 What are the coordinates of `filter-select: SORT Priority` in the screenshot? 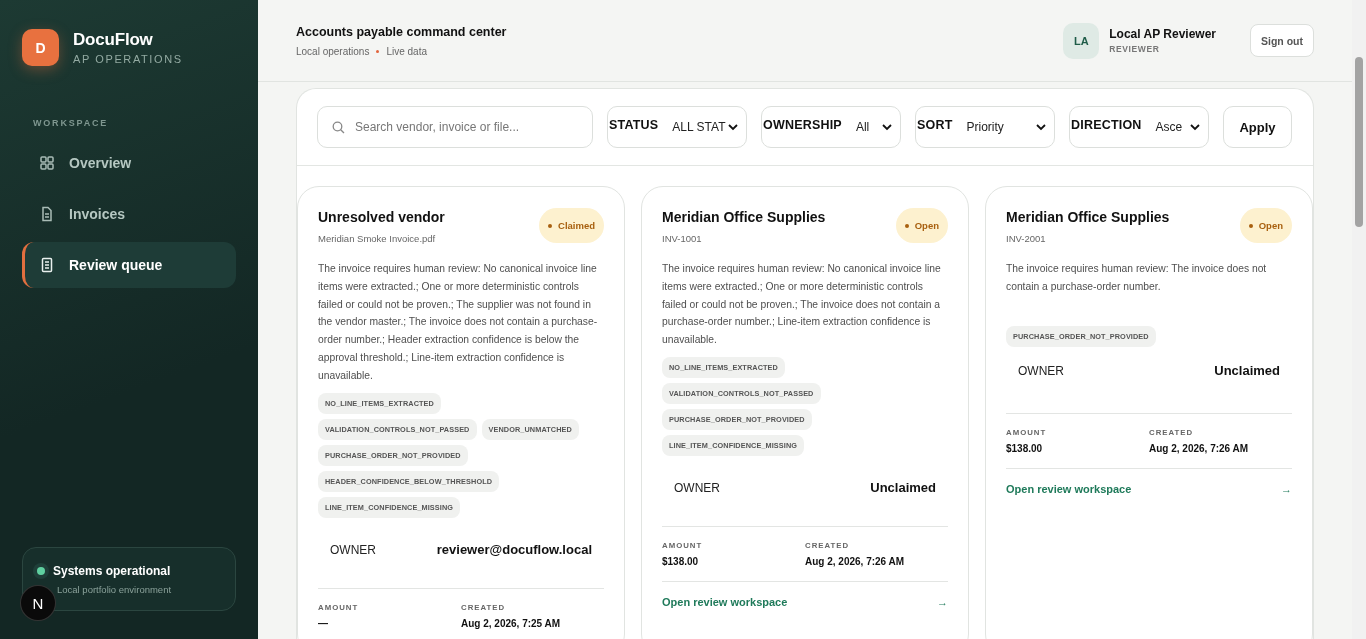 It's located at (985, 127).